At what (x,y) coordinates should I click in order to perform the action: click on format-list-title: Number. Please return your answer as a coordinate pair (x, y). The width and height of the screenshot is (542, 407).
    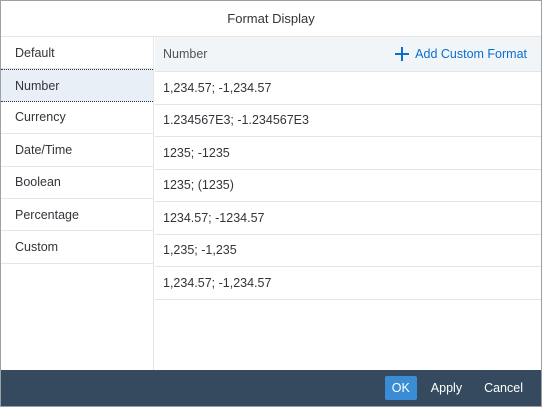
    Looking at the image, I should click on (185, 54).